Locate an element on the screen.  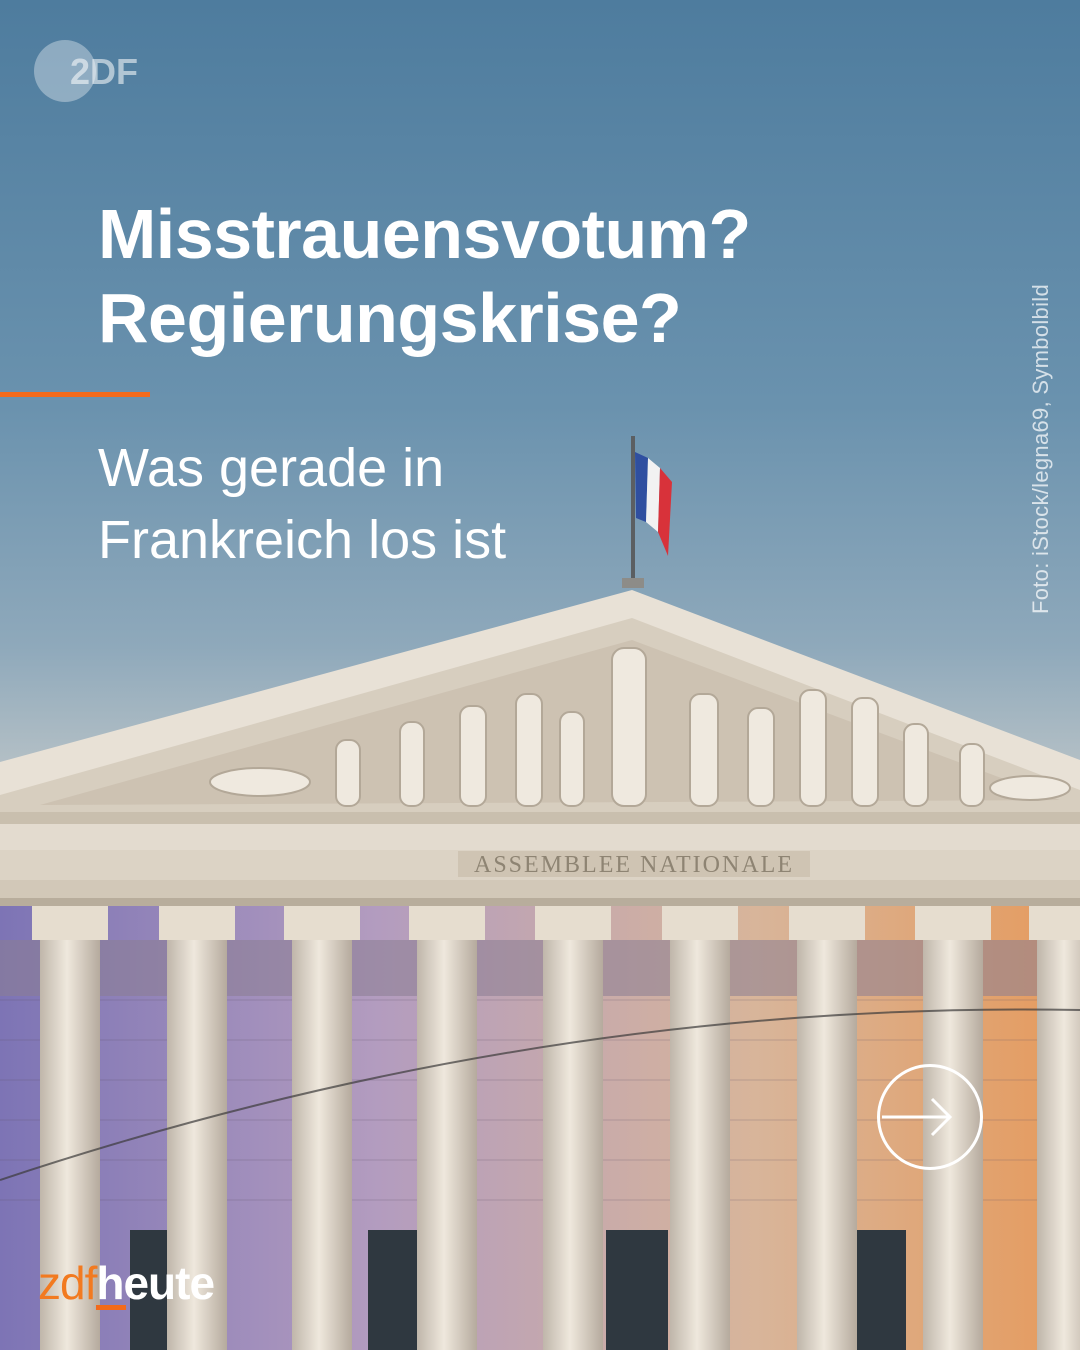
zdf-logo-text: 2DF is located at coordinates (104, 71).